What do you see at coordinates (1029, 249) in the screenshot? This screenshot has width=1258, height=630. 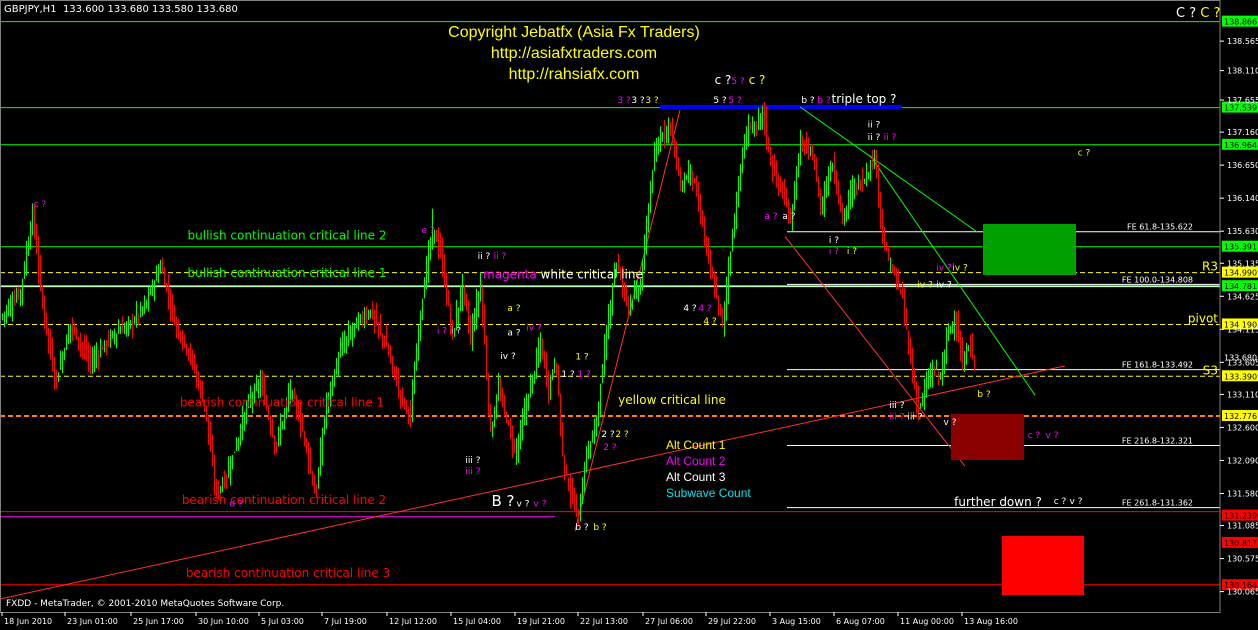 I see `target-zone-green` at bounding box center [1029, 249].